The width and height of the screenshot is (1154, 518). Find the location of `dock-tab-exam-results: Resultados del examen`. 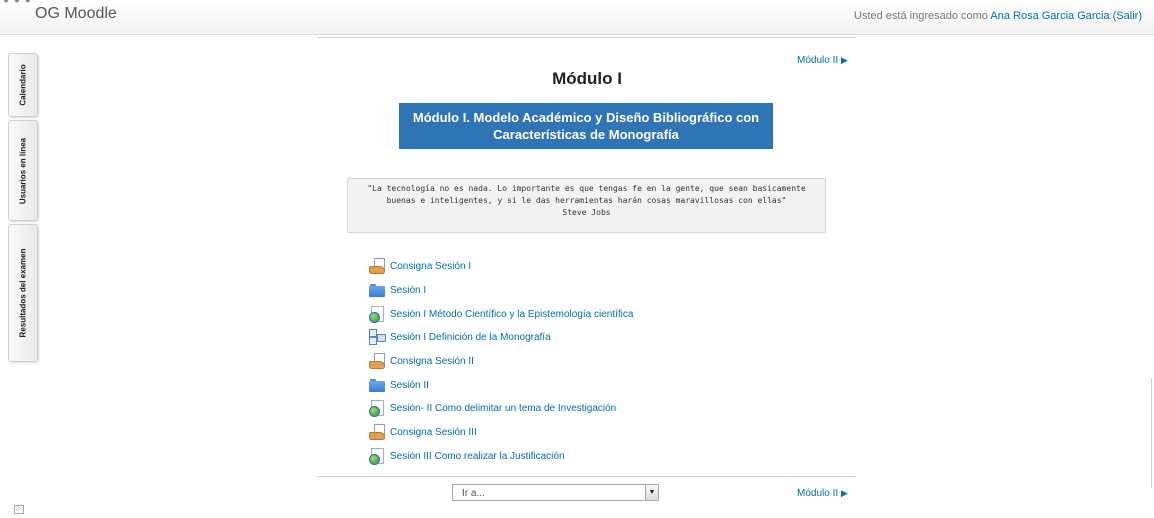

dock-tab-exam-results: Resultados del examen is located at coordinates (23, 293).